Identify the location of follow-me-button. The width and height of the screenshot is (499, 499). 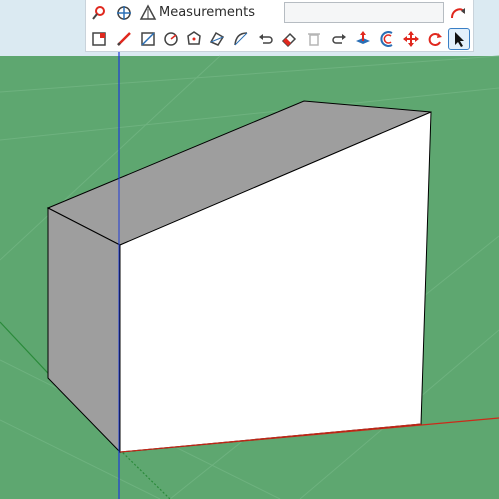
(458, 13).